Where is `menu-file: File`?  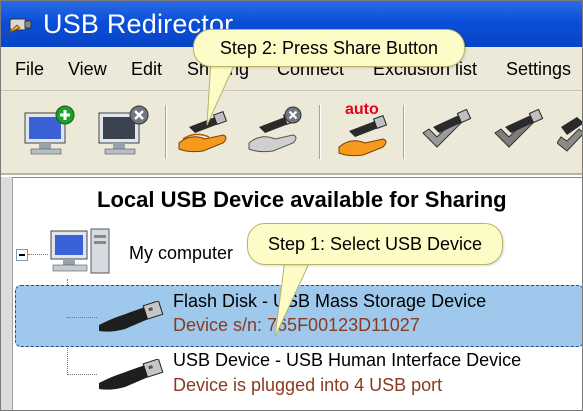 menu-file: File is located at coordinates (29, 69).